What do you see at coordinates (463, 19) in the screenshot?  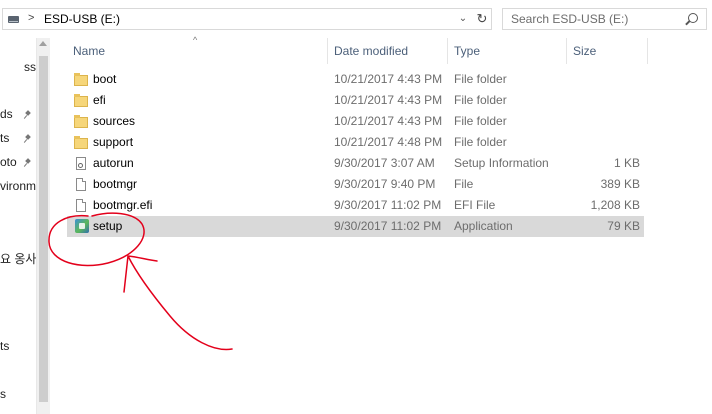 I see `address-history-dropdown-icon: ⌄` at bounding box center [463, 19].